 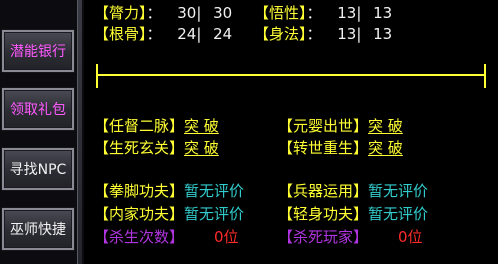 I want to click on find-npc-button: 寻找NPC, so click(x=38, y=169).